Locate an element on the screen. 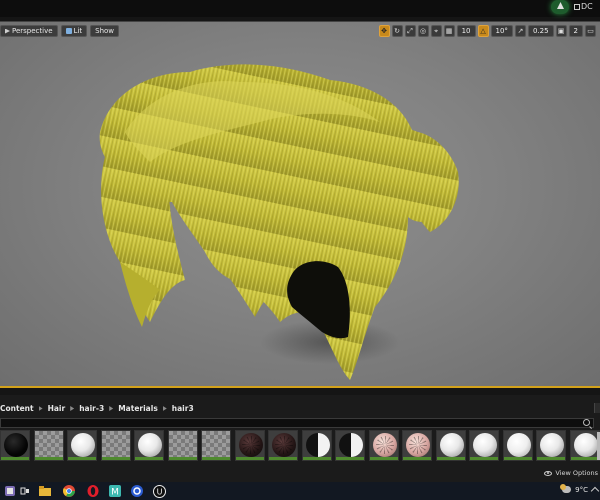 The height and width of the screenshot is (500, 600). lit-label: Lit is located at coordinates (78, 31).